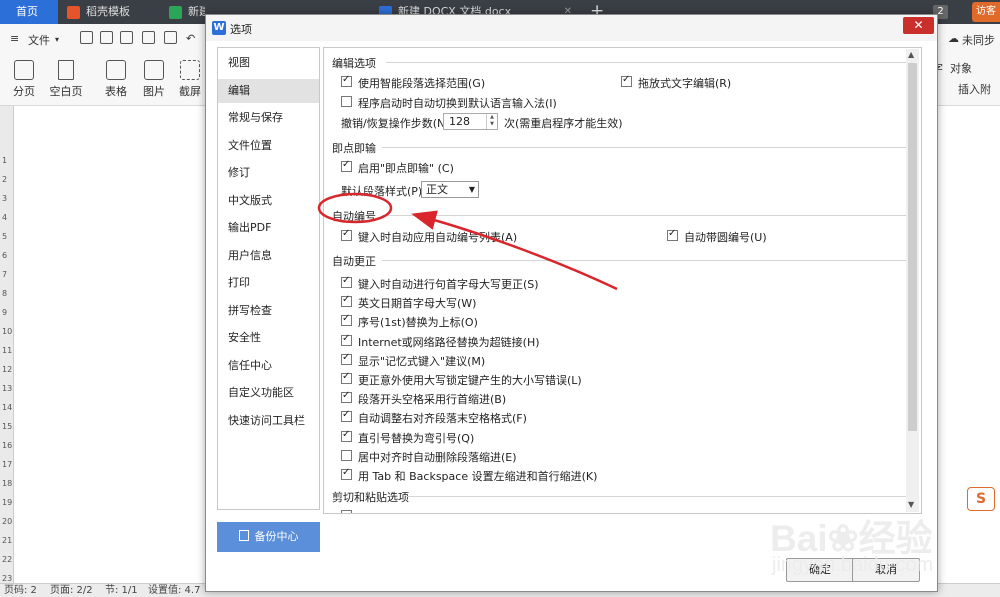 The image size is (1000, 597). Describe the element at coordinates (953, 38) in the screenshot. I see `sync-icon: ☁` at that location.